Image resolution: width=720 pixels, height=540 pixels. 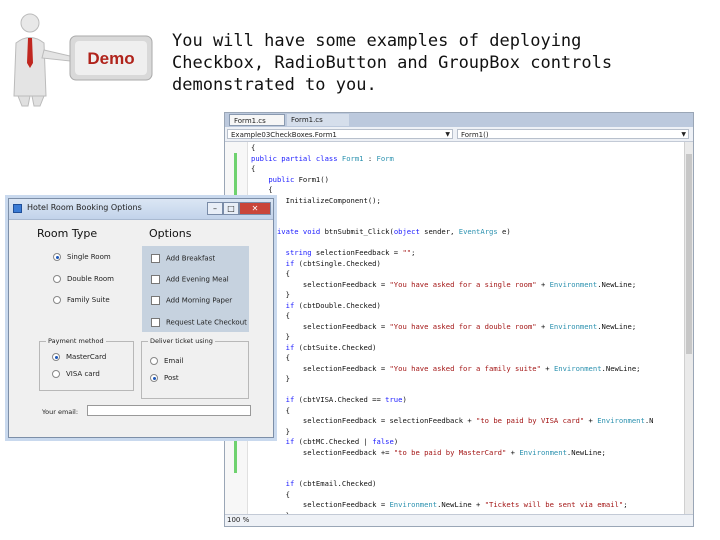 What do you see at coordinates (359, 231) in the screenshot?
I see `code-token: btnSubmit_Click(` at bounding box center [359, 231].